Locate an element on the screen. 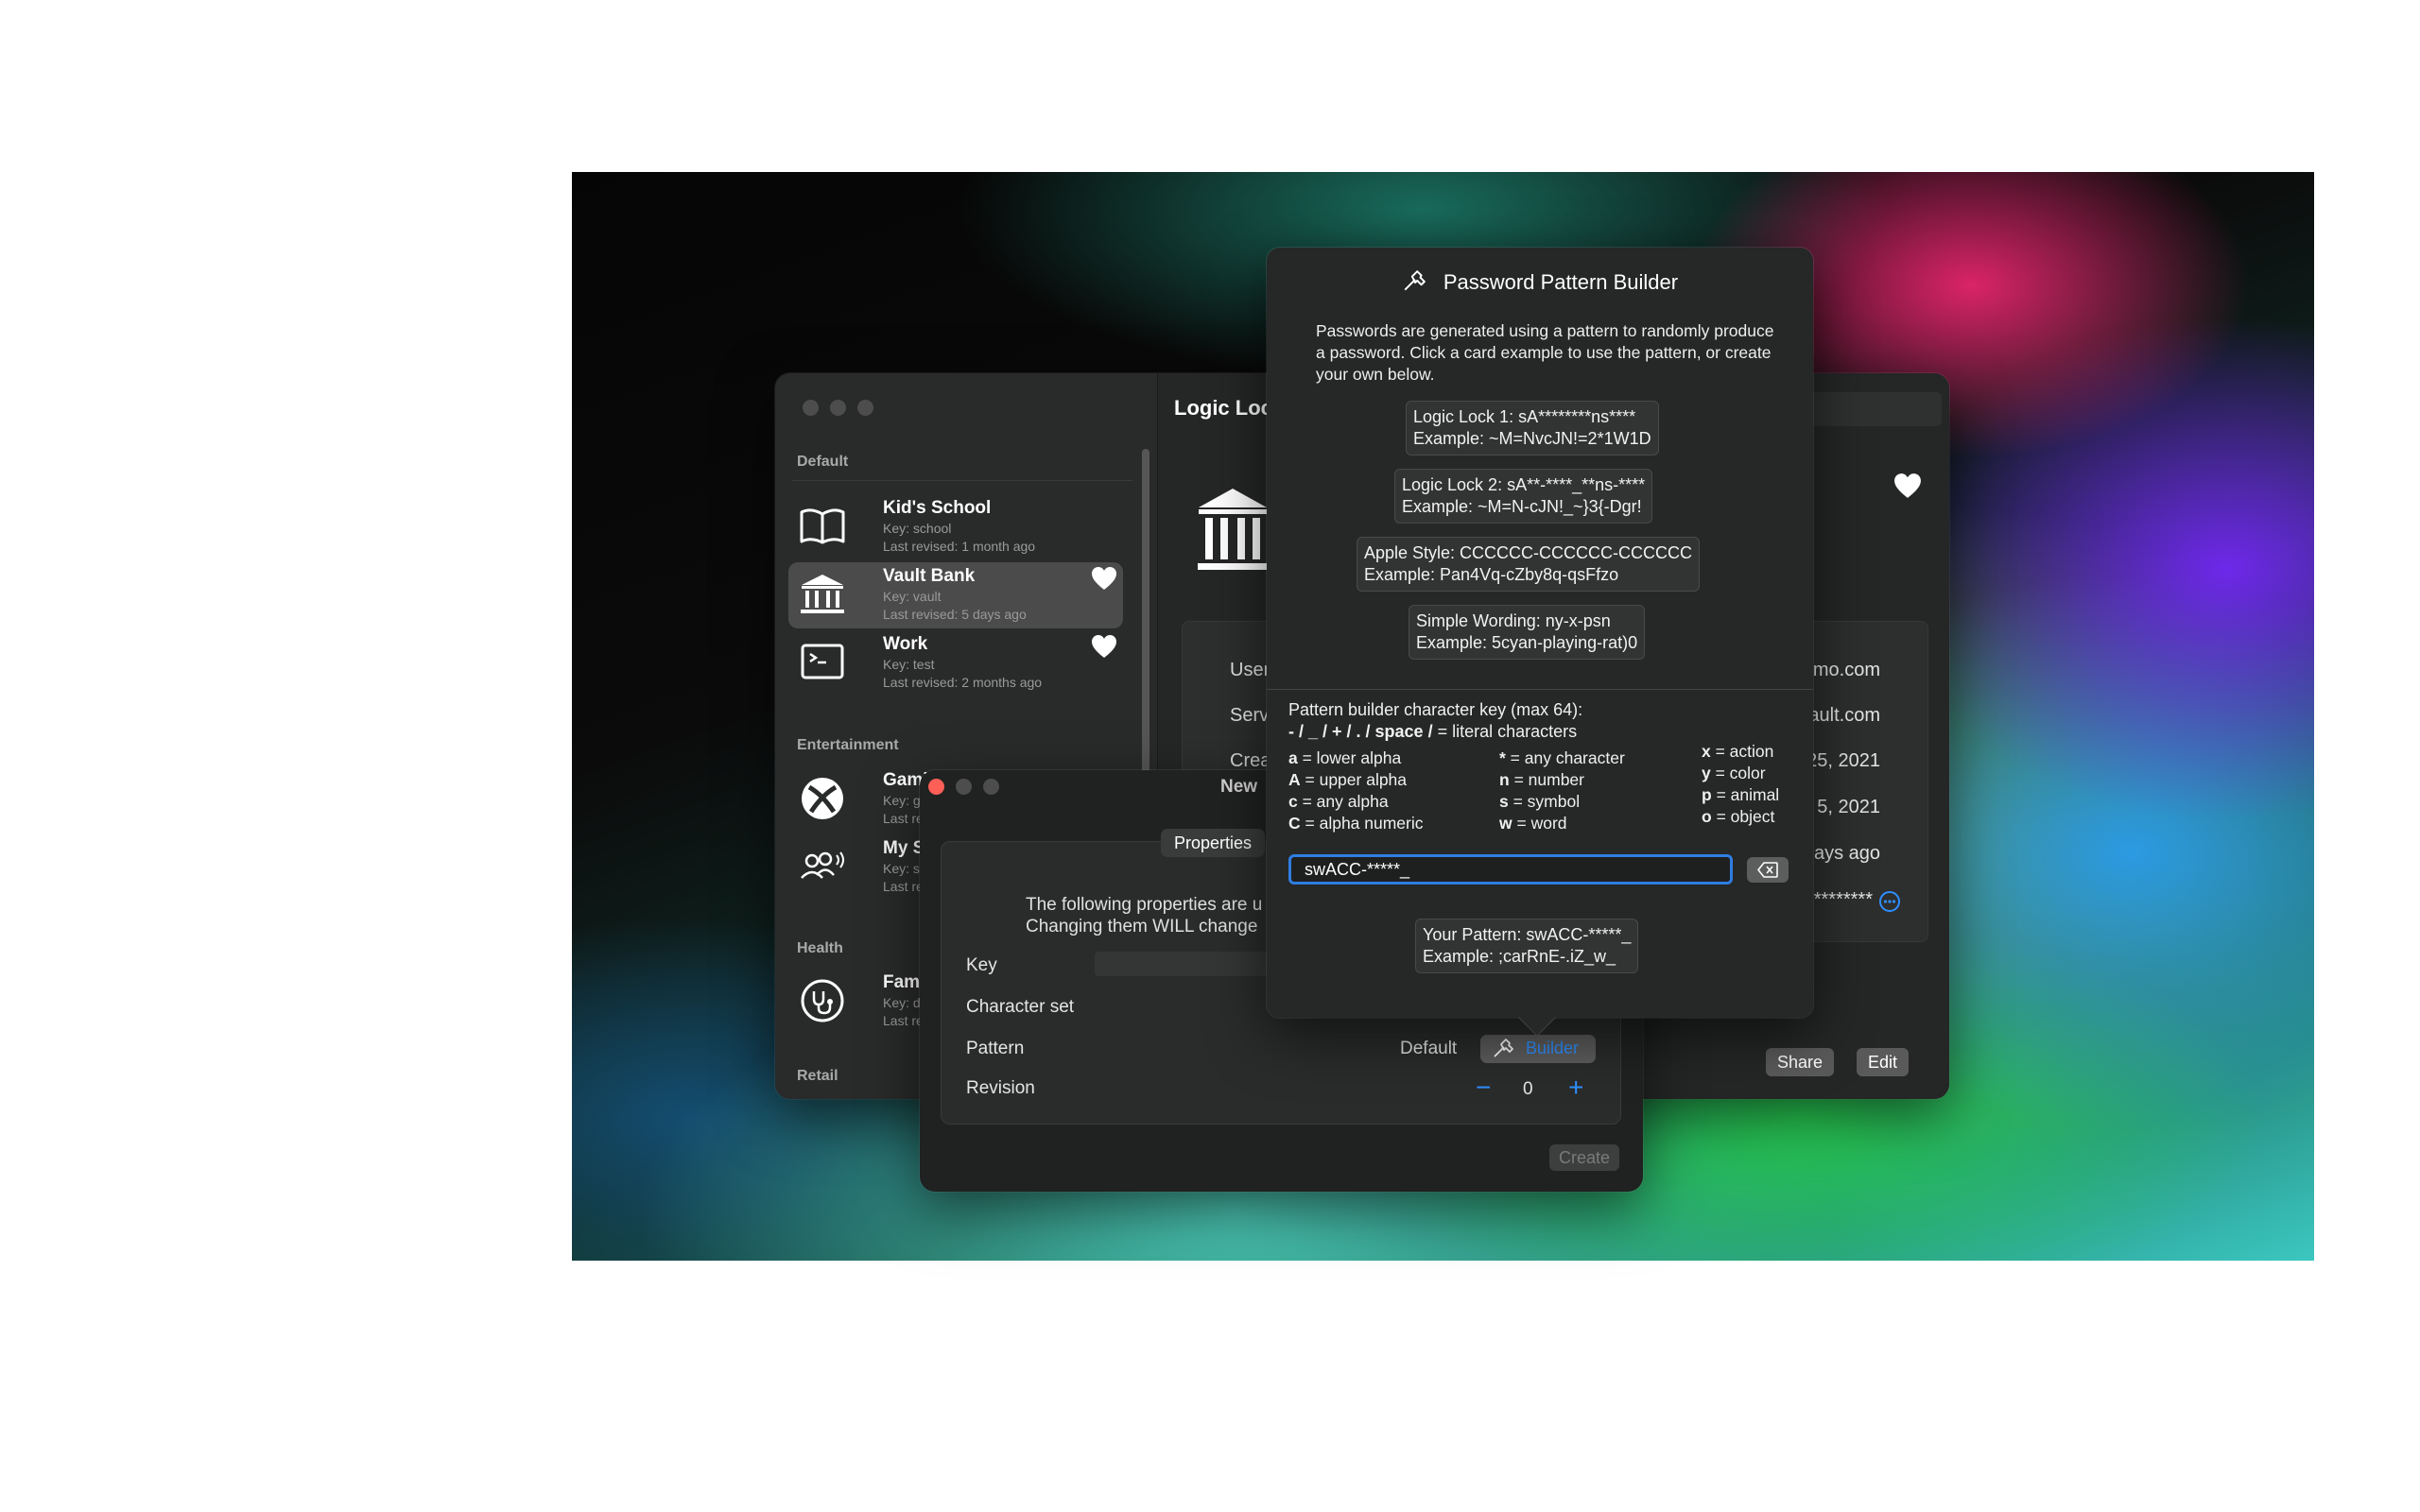  key-entry: c = any alpha is located at coordinates (1338, 801).